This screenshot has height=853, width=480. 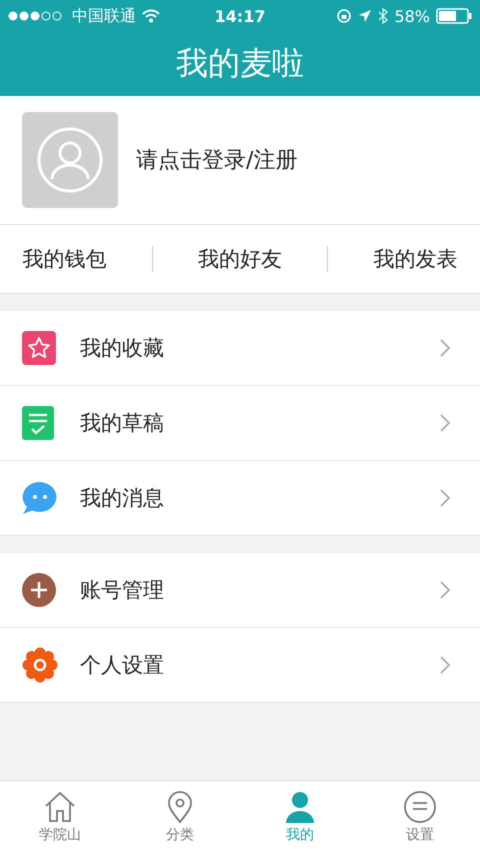 What do you see at coordinates (240, 665) in the screenshot?
I see `menu-item: 个人设置` at bounding box center [240, 665].